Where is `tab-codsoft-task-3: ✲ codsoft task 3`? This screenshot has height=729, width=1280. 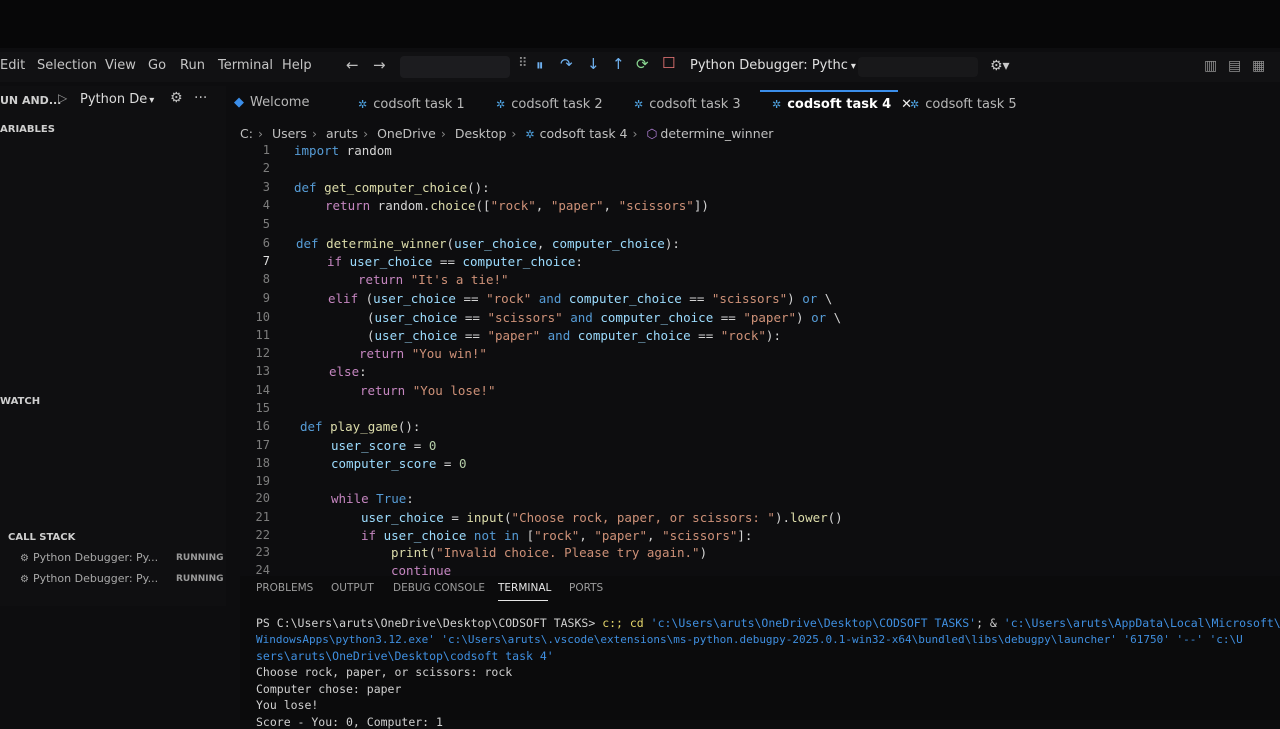
tab-codsoft-task-3: ✲ codsoft task 3 is located at coordinates (687, 113).